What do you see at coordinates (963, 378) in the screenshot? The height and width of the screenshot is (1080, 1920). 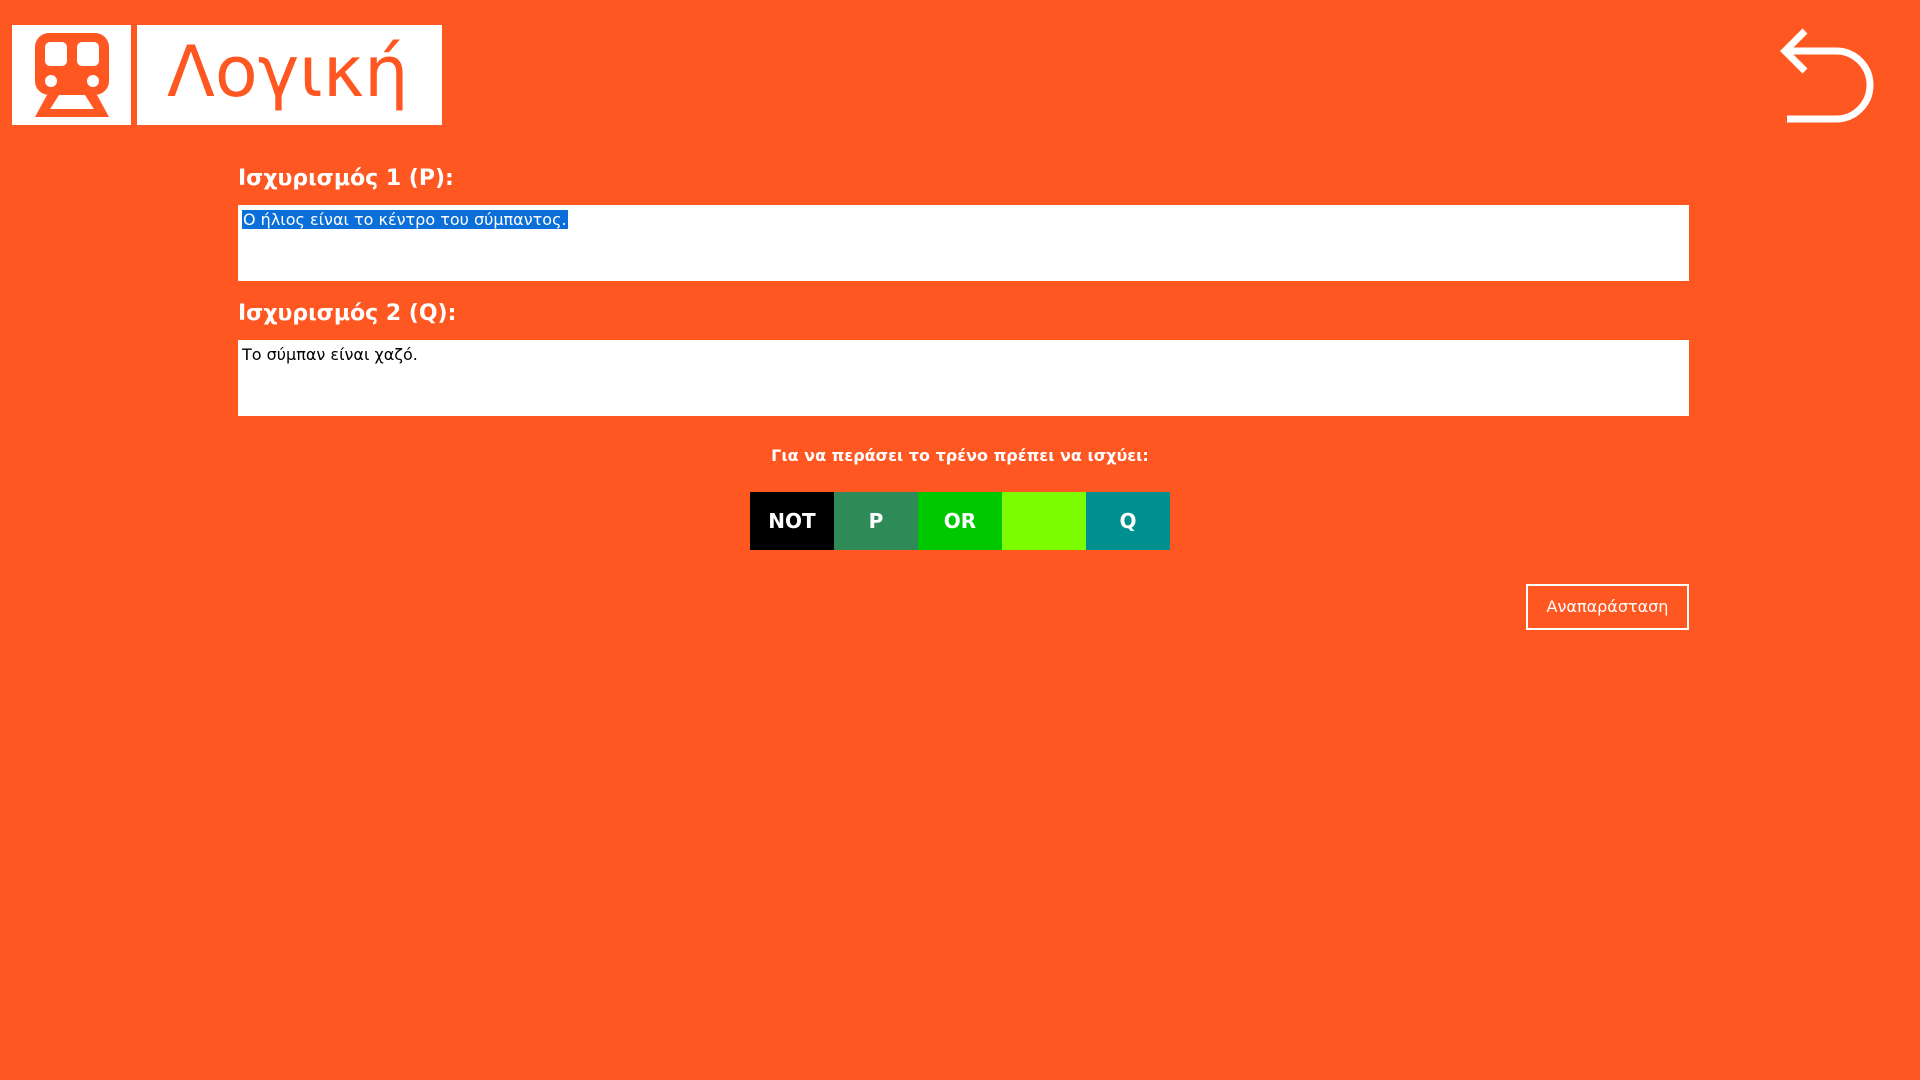 I see `statement-q-field: Το σύμπαν είναι χαζό.` at bounding box center [963, 378].